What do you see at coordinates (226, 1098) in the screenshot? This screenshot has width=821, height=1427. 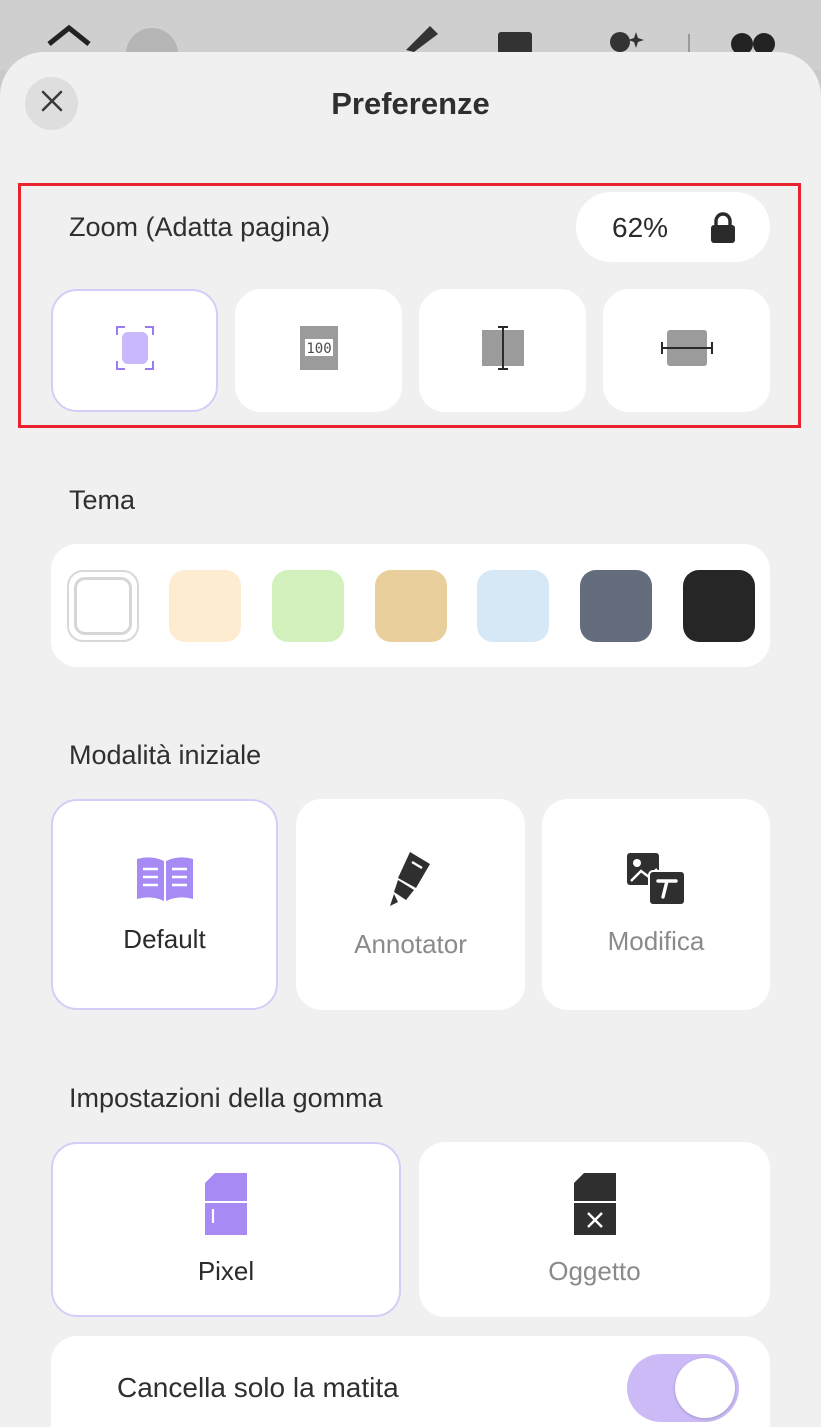 I see `eraser-settings-label: Impostazioni della gomma` at bounding box center [226, 1098].